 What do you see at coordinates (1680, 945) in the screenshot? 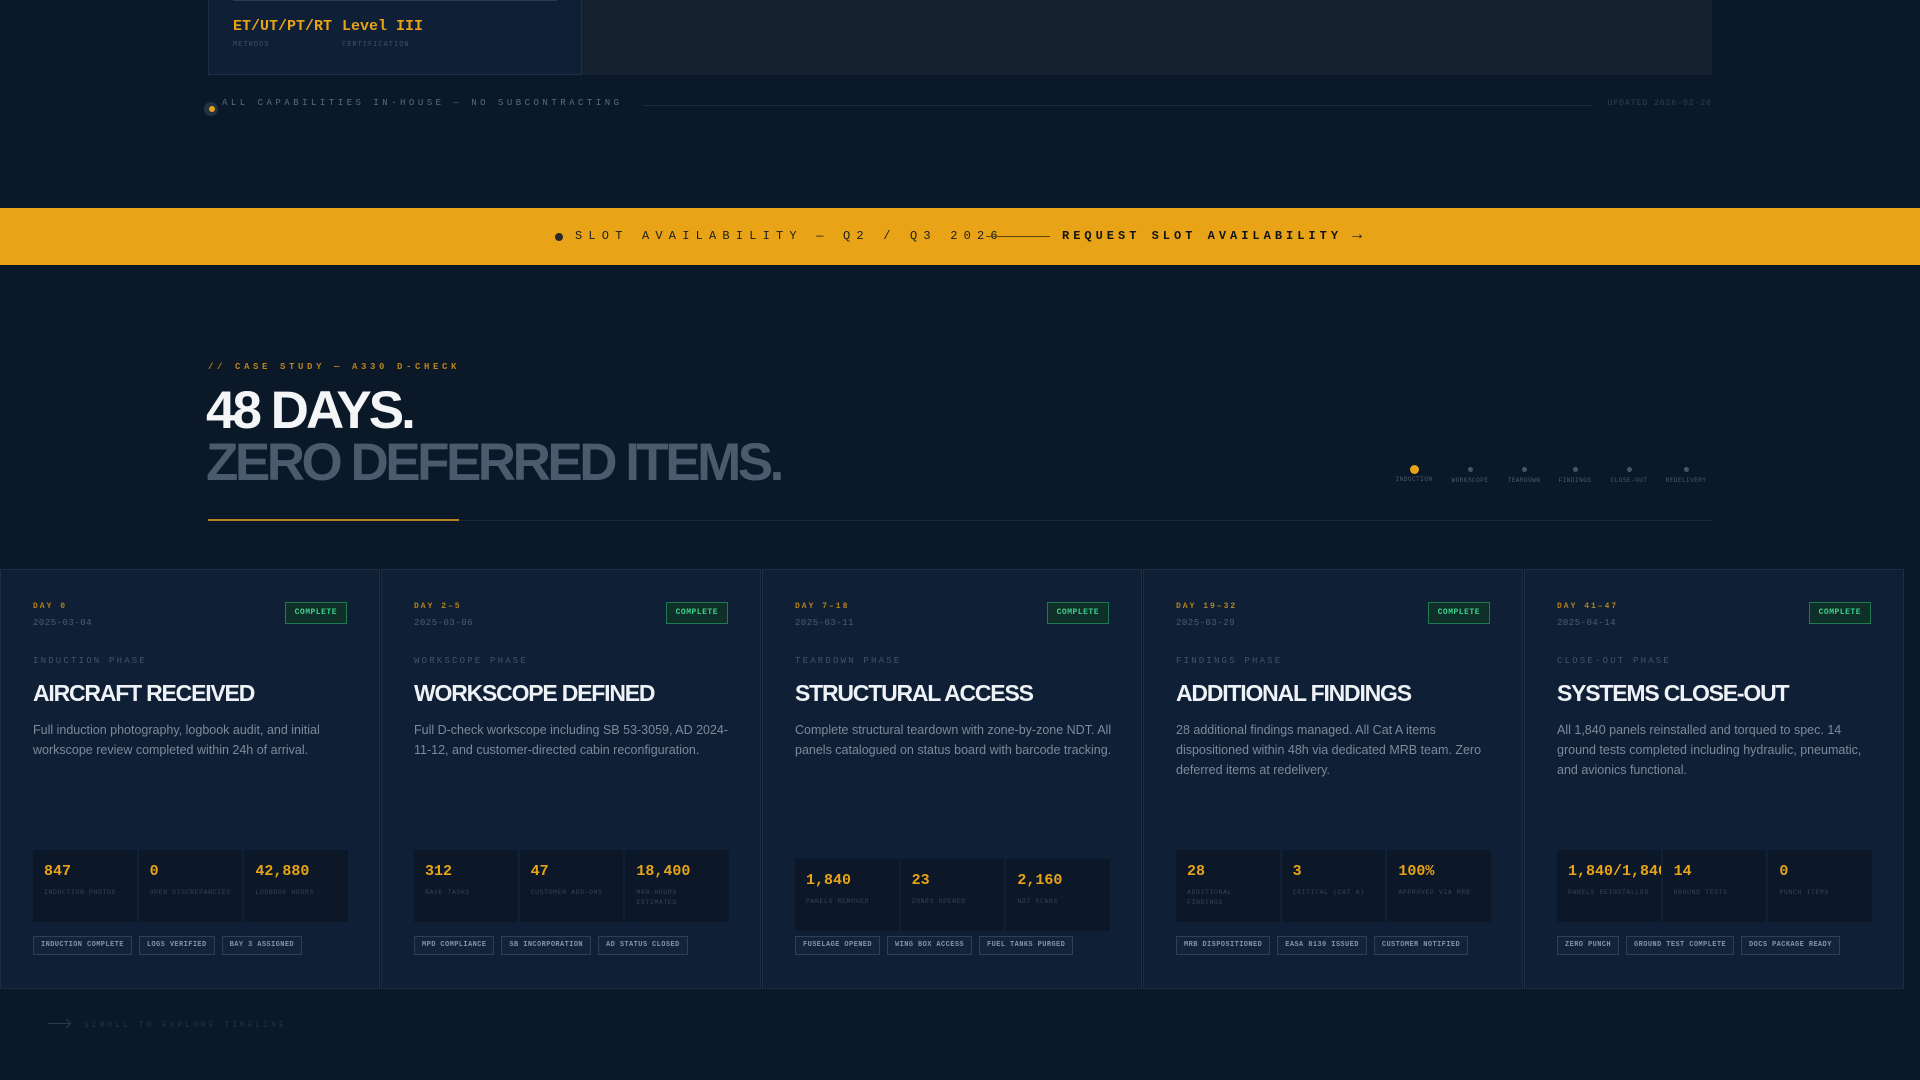
I see `card-tag: GROUND TEST COMPLETE` at bounding box center [1680, 945].